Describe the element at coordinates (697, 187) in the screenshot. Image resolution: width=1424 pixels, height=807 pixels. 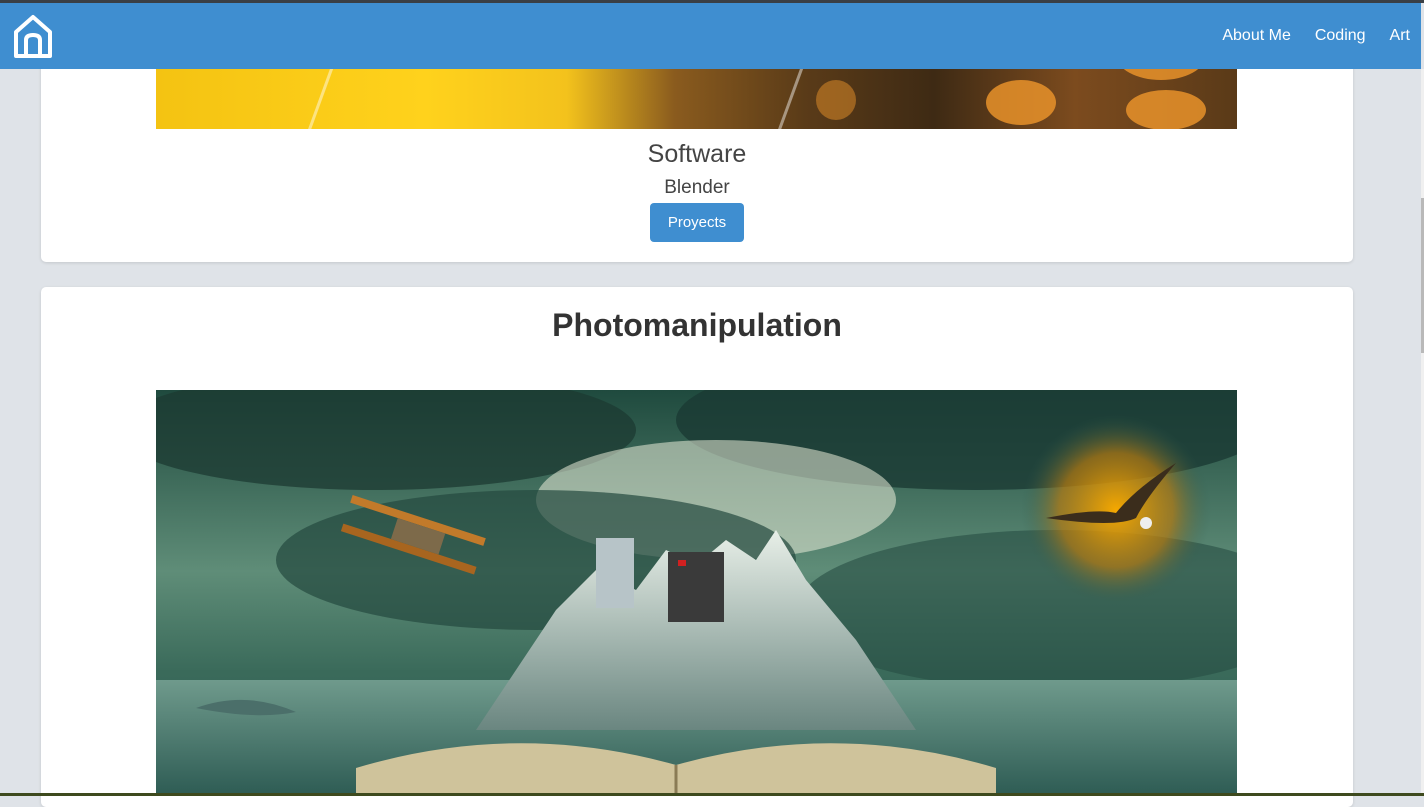
I see `software-card-subtitle: Blender` at that location.